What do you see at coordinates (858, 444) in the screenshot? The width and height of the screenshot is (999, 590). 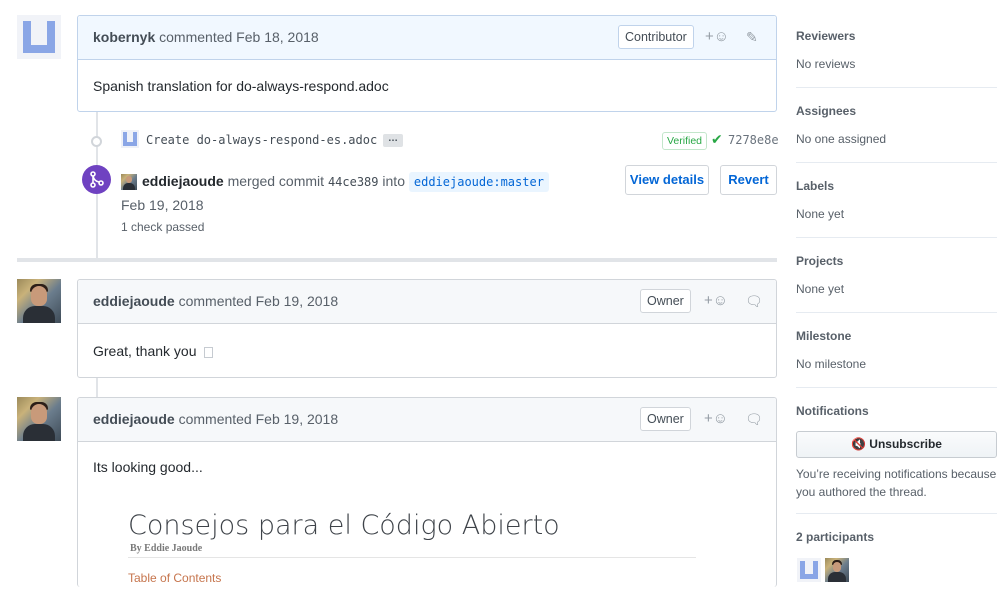 I see `mute-icon: 🔇` at bounding box center [858, 444].